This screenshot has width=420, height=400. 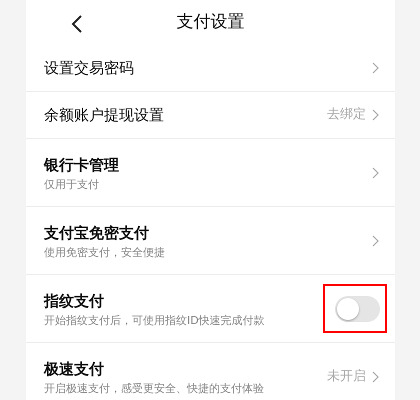 What do you see at coordinates (210, 371) in the screenshot?
I see `settings-row: 极速支付 开启极速支付，感受更安全、快捷的支付体验 未开启` at bounding box center [210, 371].